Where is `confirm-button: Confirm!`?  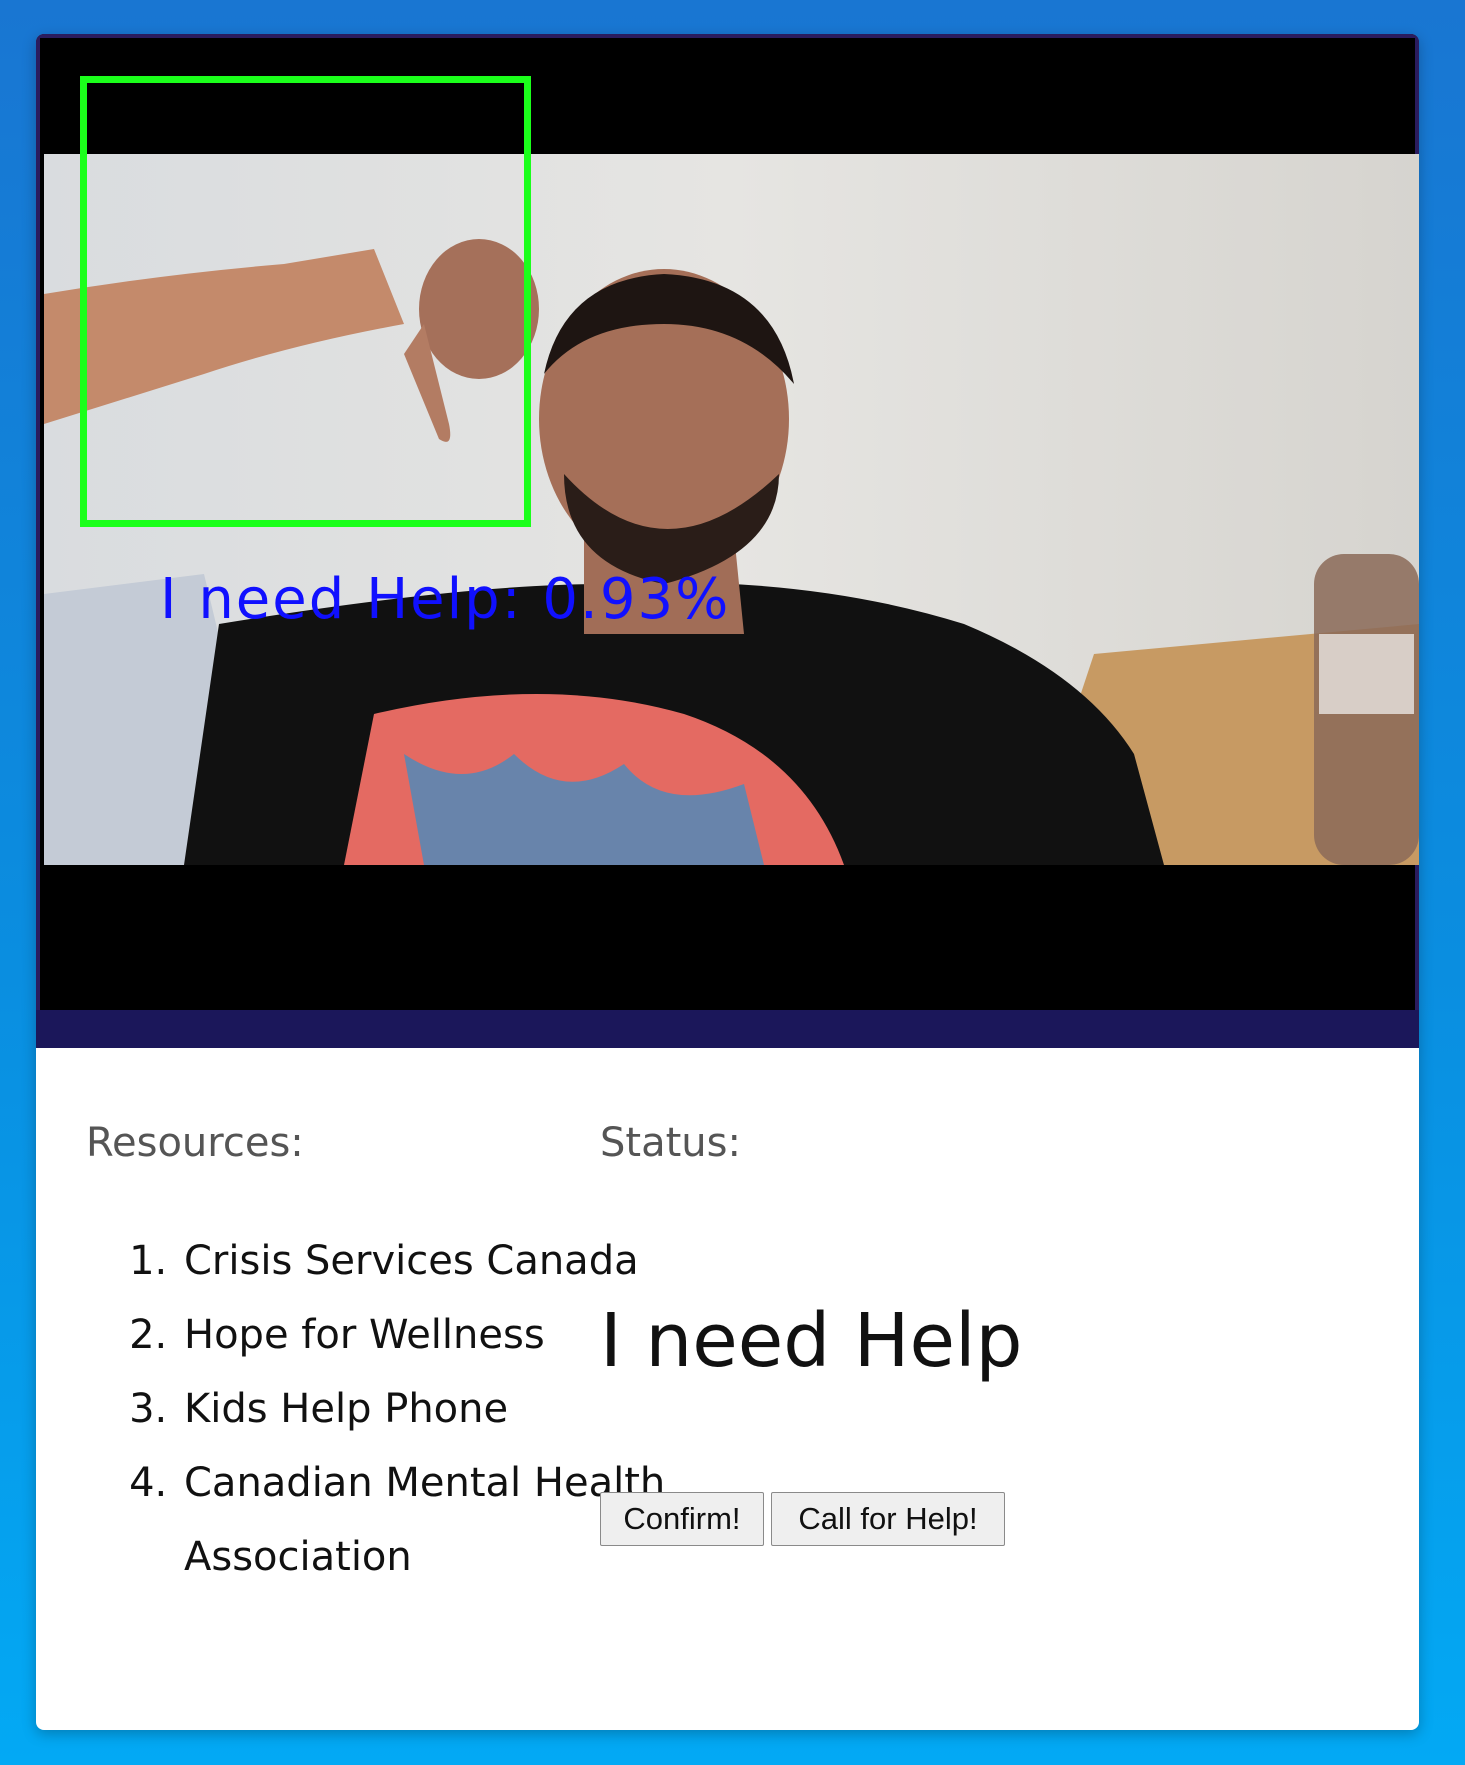
confirm-button: Confirm! is located at coordinates (682, 1519).